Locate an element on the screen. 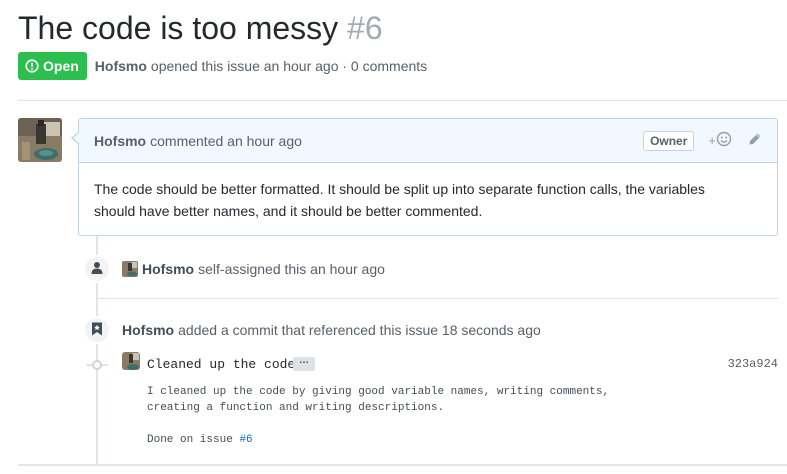  comment-header: Hofsmo commented an hour ago Owner + is located at coordinates (428, 141).